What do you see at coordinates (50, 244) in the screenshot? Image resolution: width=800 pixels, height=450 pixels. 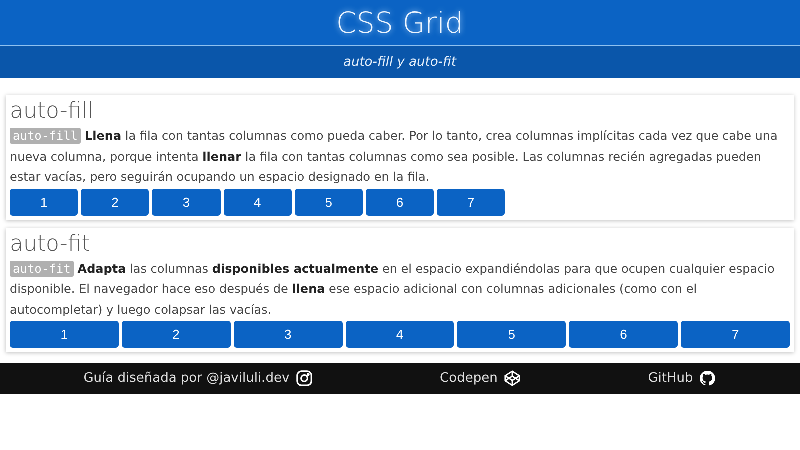 I see `section-title: auto-fit` at bounding box center [50, 244].